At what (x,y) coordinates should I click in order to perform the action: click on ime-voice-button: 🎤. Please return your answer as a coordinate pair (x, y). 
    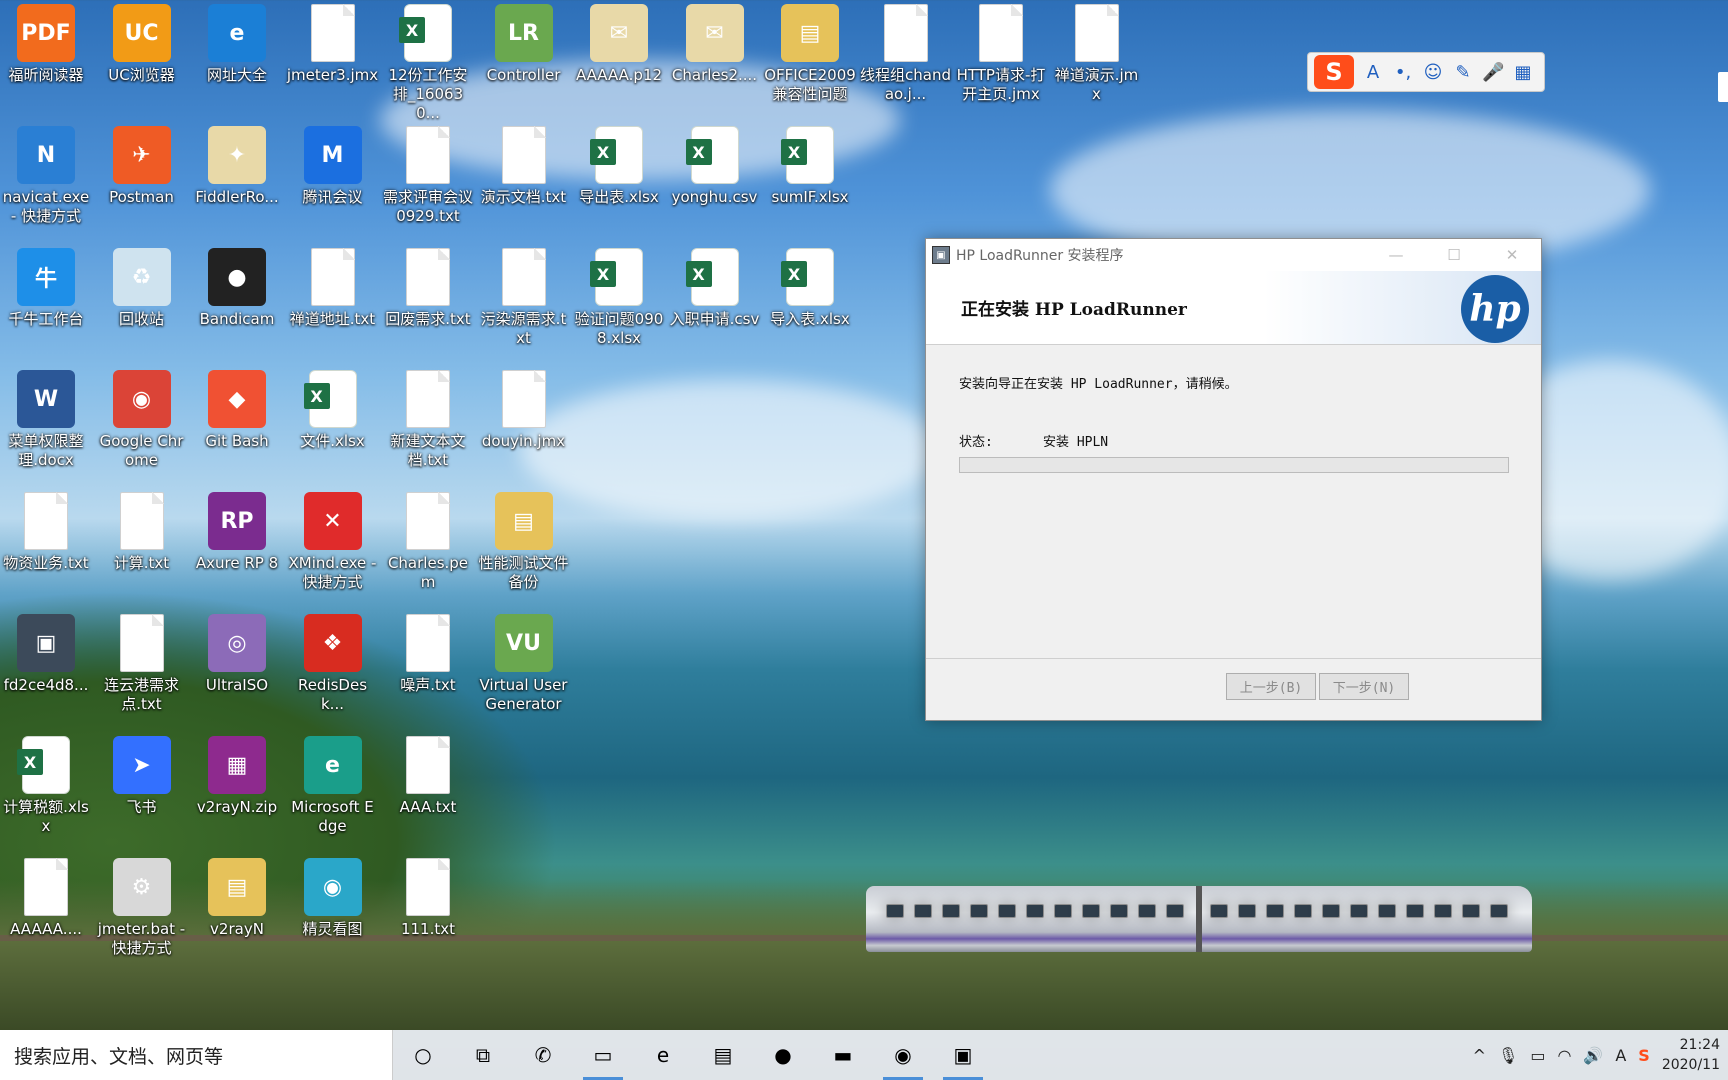
    Looking at the image, I should click on (1493, 72).